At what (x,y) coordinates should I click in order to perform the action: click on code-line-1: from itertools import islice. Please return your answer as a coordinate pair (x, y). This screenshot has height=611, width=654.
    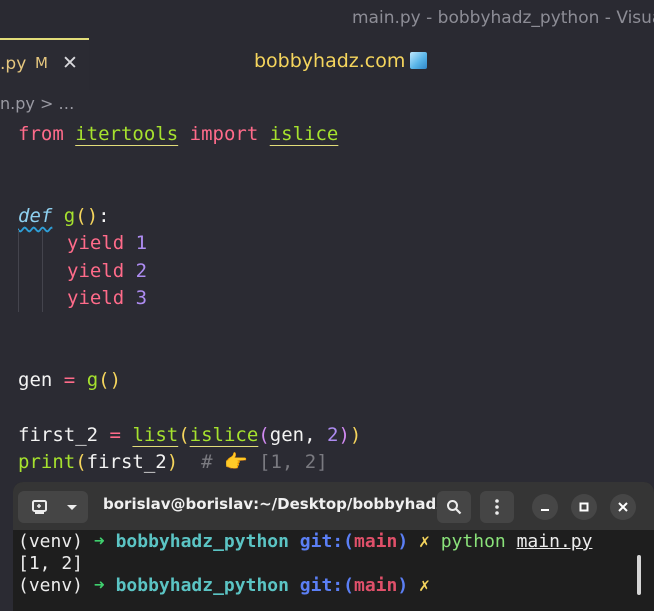
    Looking at the image, I should click on (178, 134).